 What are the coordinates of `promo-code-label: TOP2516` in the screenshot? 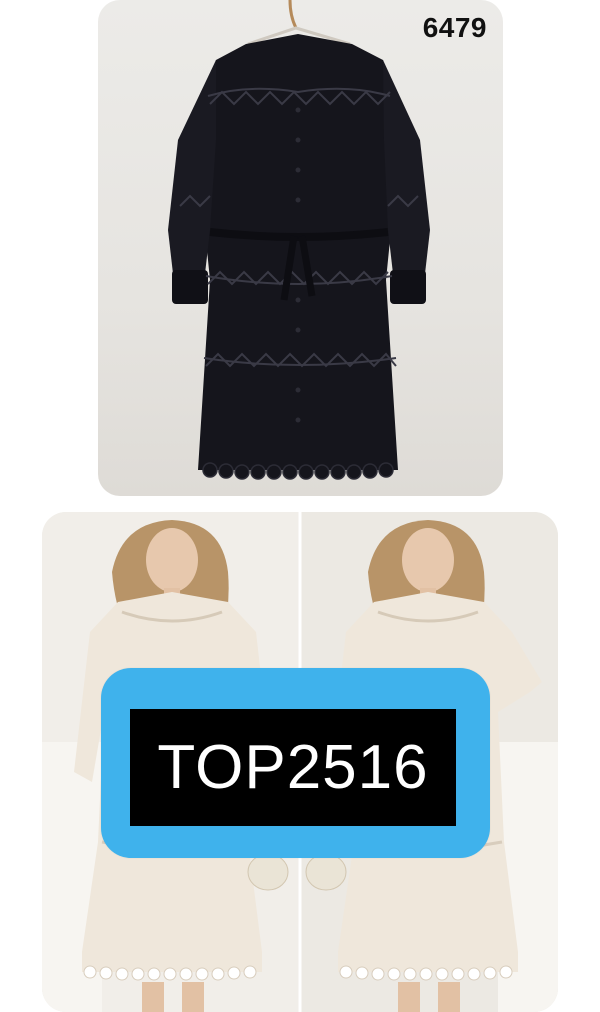 It's located at (293, 767).